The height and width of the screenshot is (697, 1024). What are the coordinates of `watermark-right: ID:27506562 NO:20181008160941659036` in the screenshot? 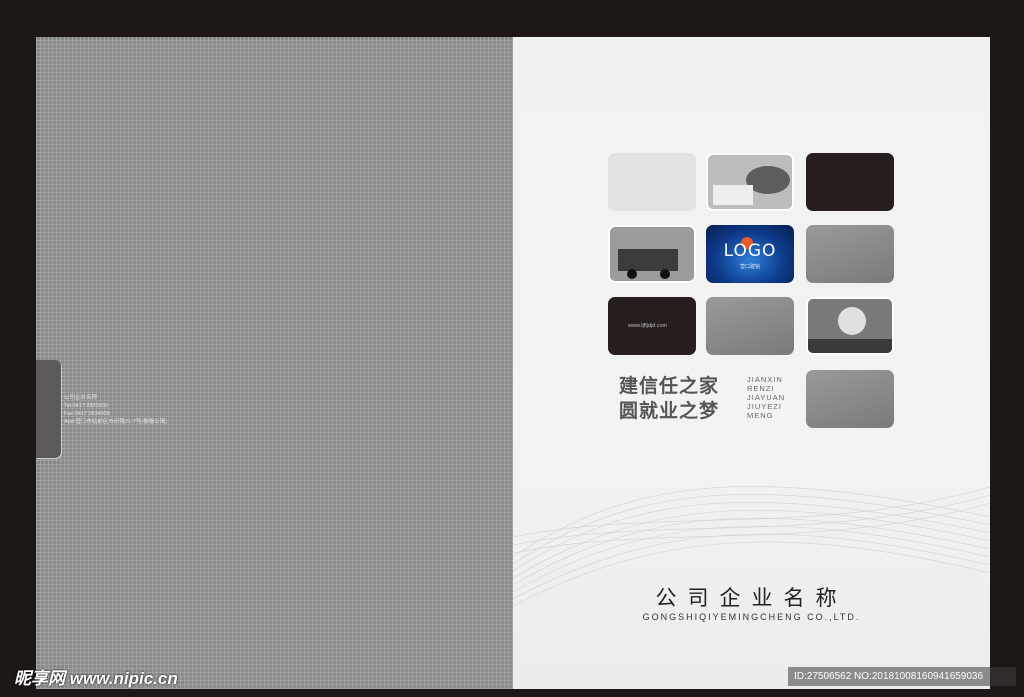 It's located at (902, 676).